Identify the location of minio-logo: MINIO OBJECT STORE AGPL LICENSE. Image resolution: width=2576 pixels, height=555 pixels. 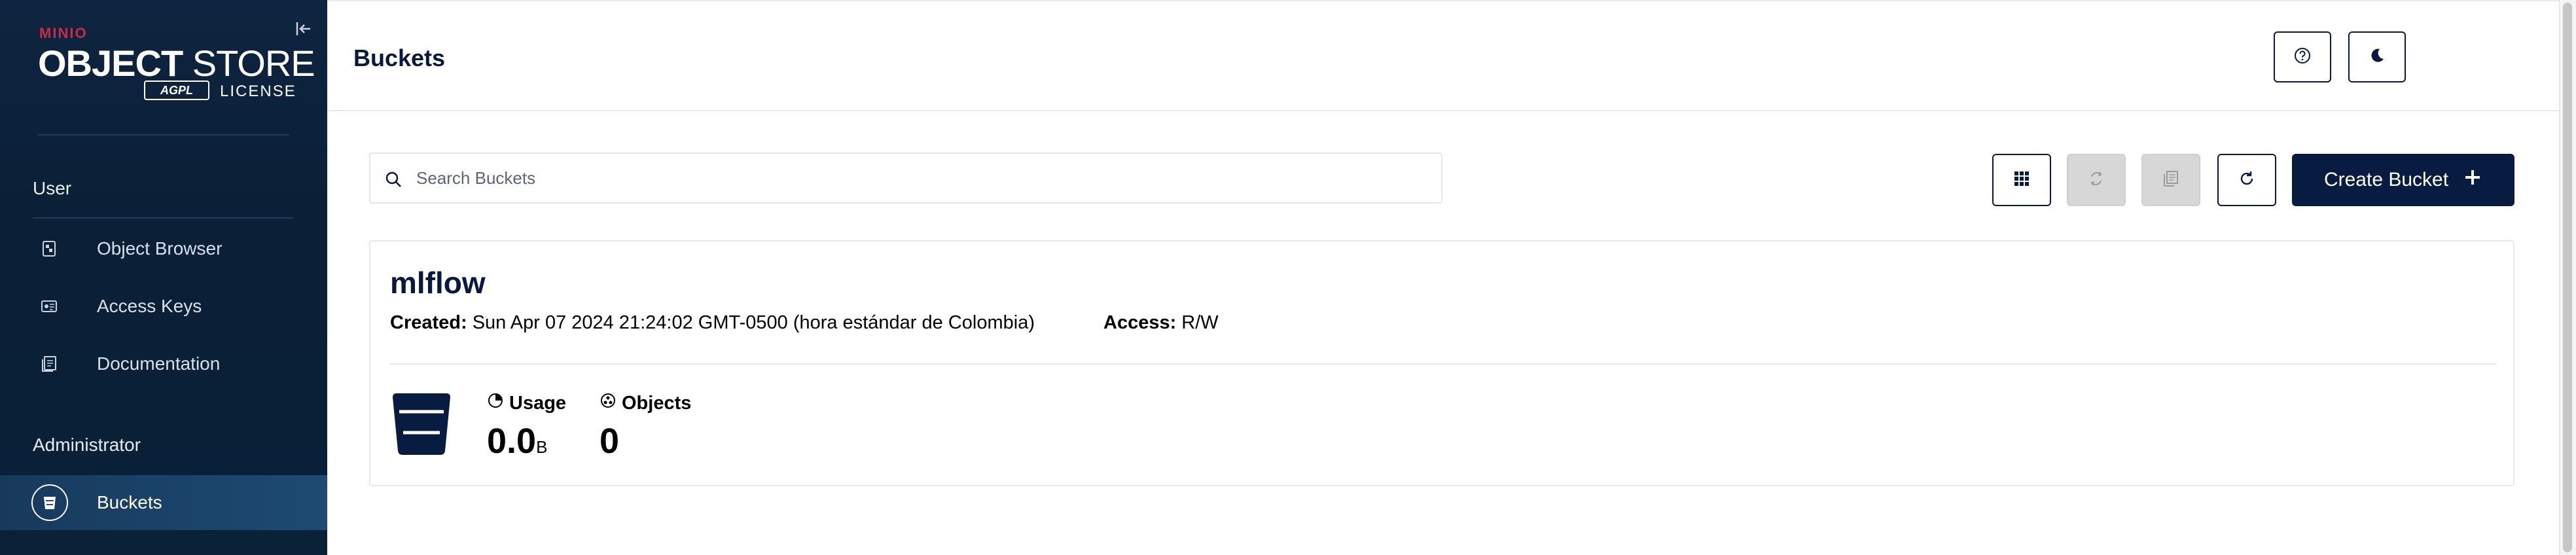
(176, 64).